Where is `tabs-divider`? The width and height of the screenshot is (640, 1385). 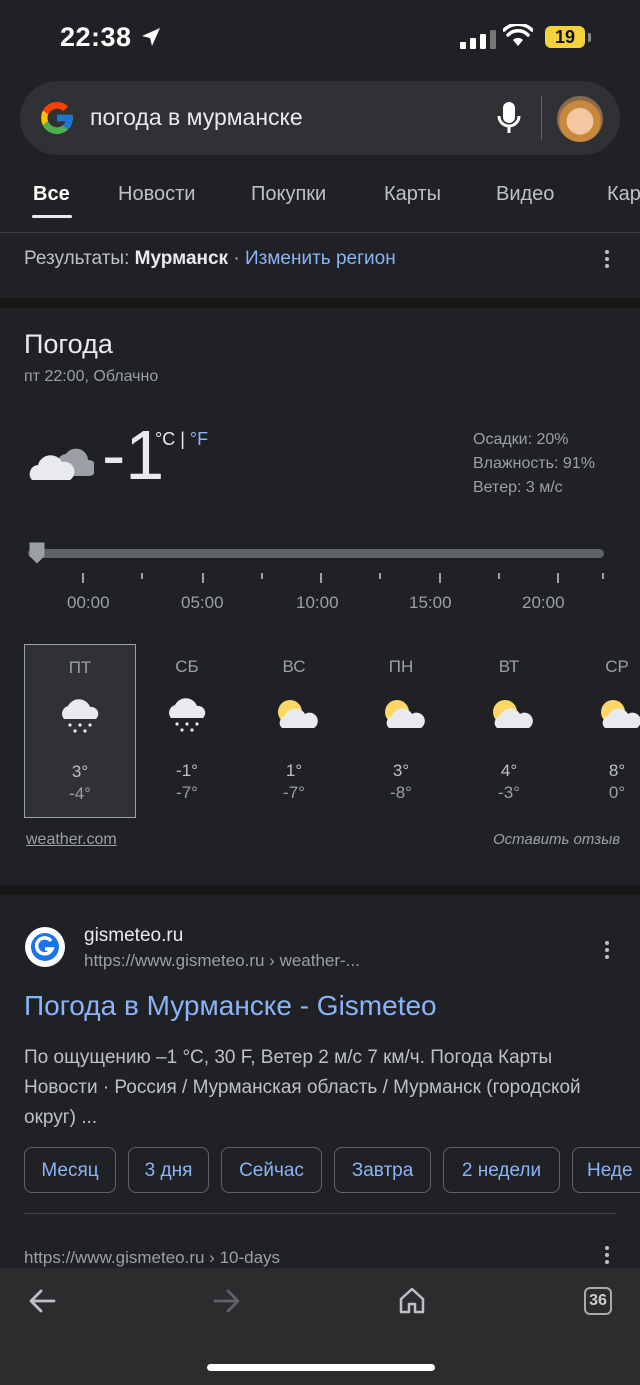
tabs-divider is located at coordinates (320, 232).